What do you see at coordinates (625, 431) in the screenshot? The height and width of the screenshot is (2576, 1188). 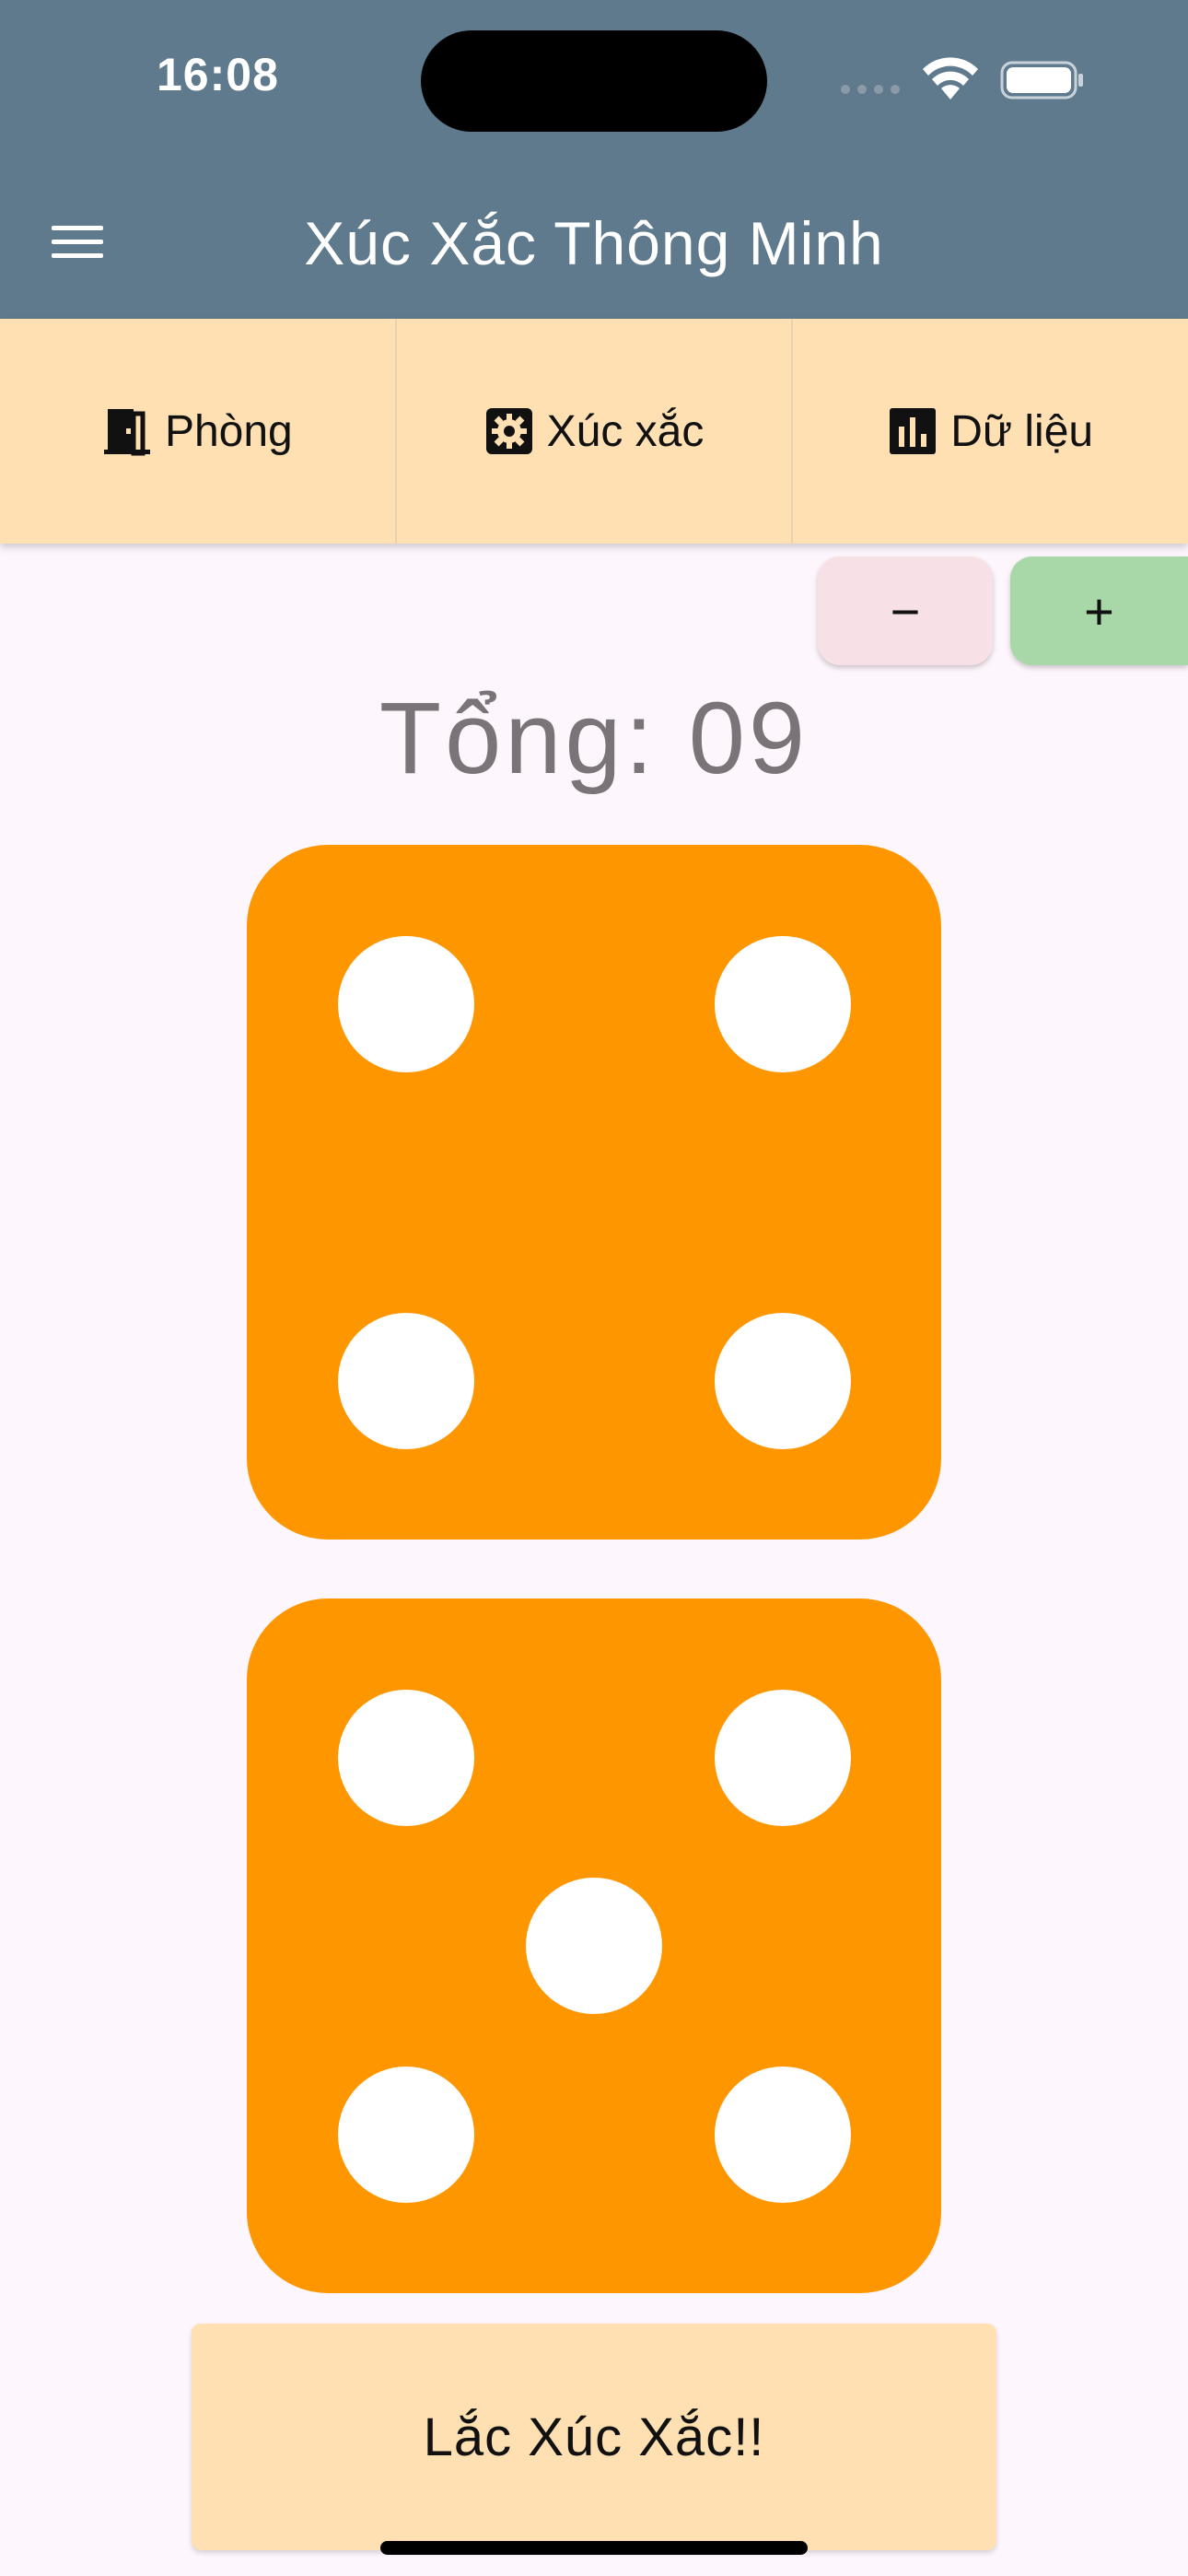 I see `tab-dice-label: Xúc xắc` at bounding box center [625, 431].